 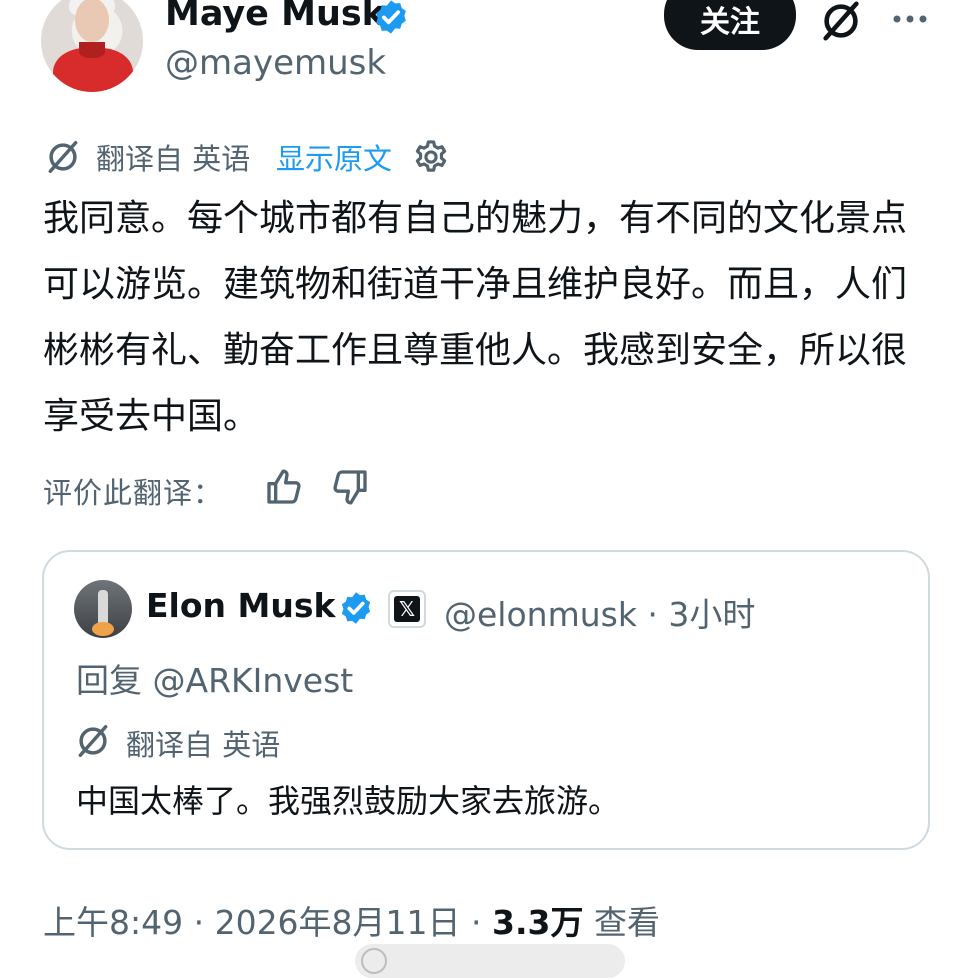 I want to click on quoted-handle-time: @elonmusk · 3小时, so click(x=599, y=612).